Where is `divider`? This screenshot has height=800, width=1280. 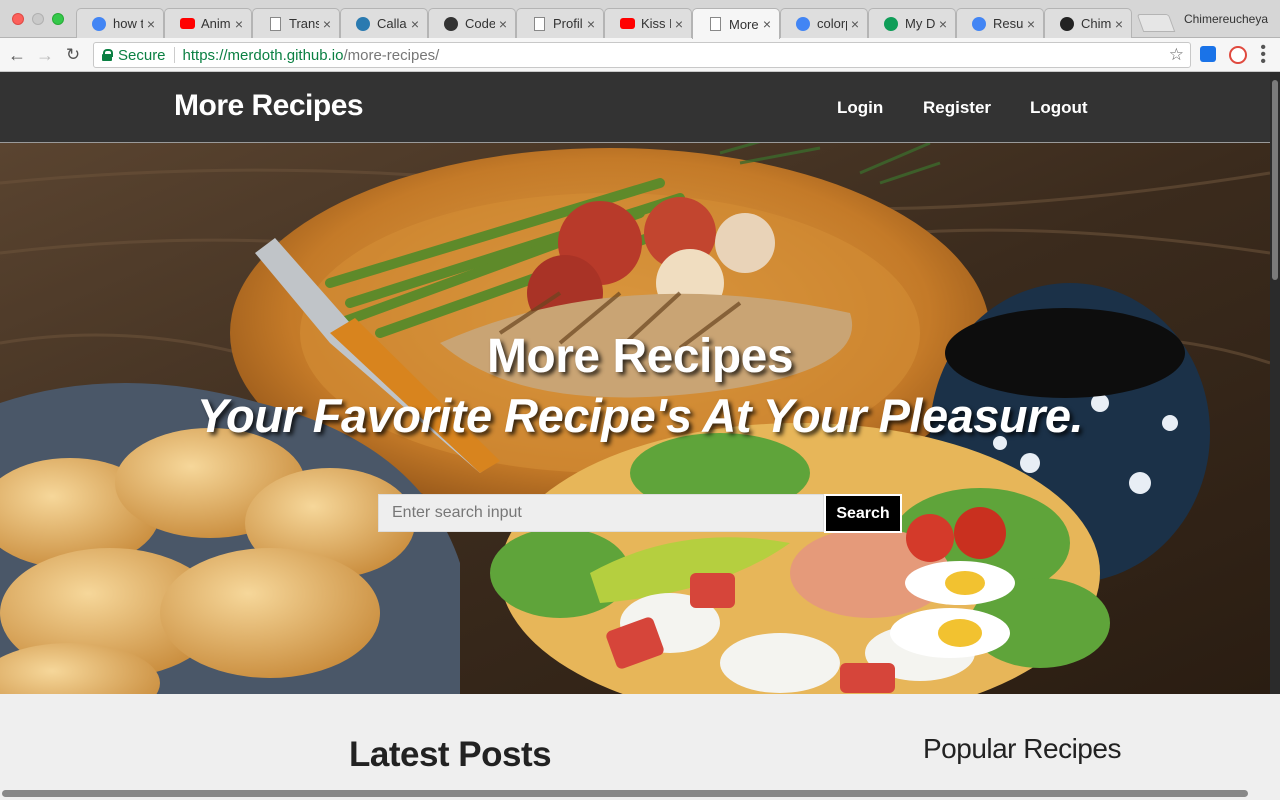 divider is located at coordinates (174, 55).